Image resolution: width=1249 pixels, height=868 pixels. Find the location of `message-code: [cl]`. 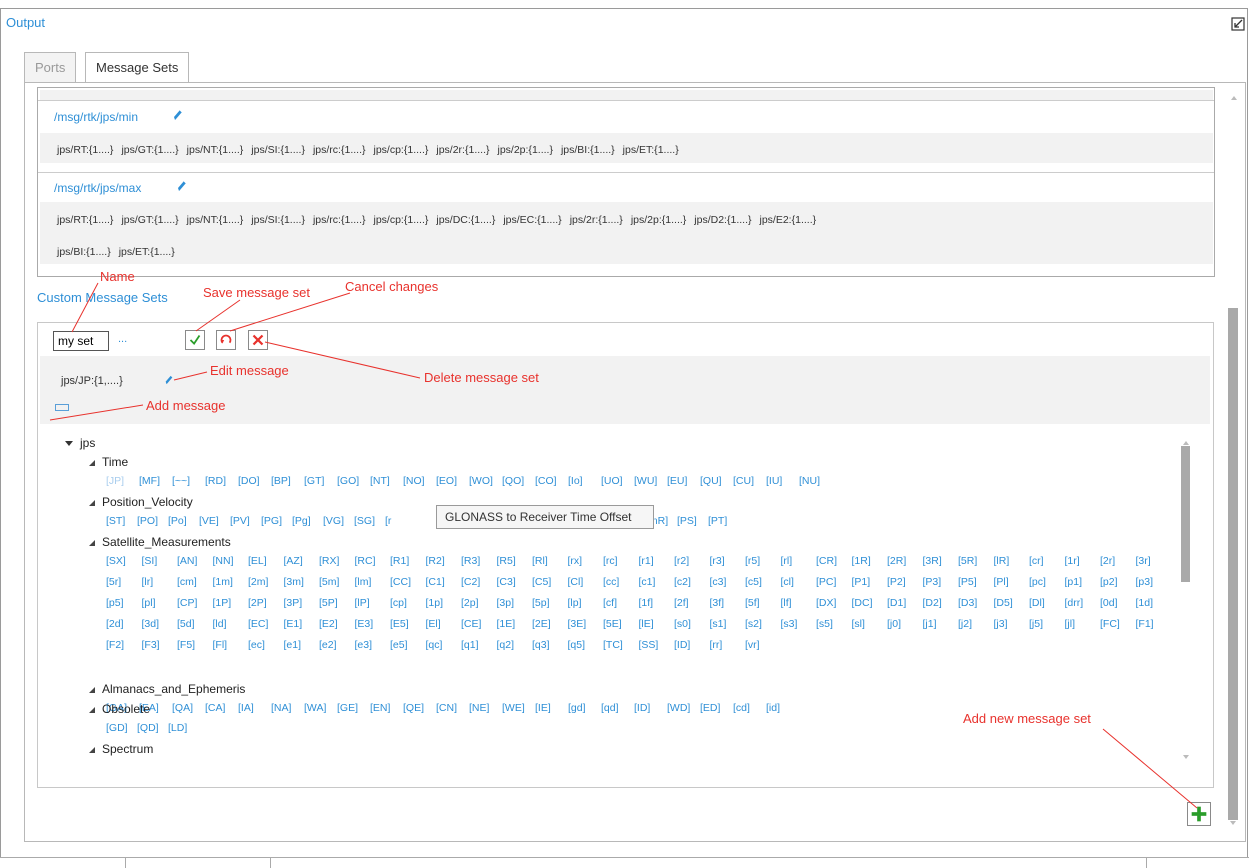

message-code: [cl] is located at coordinates (799, 582).